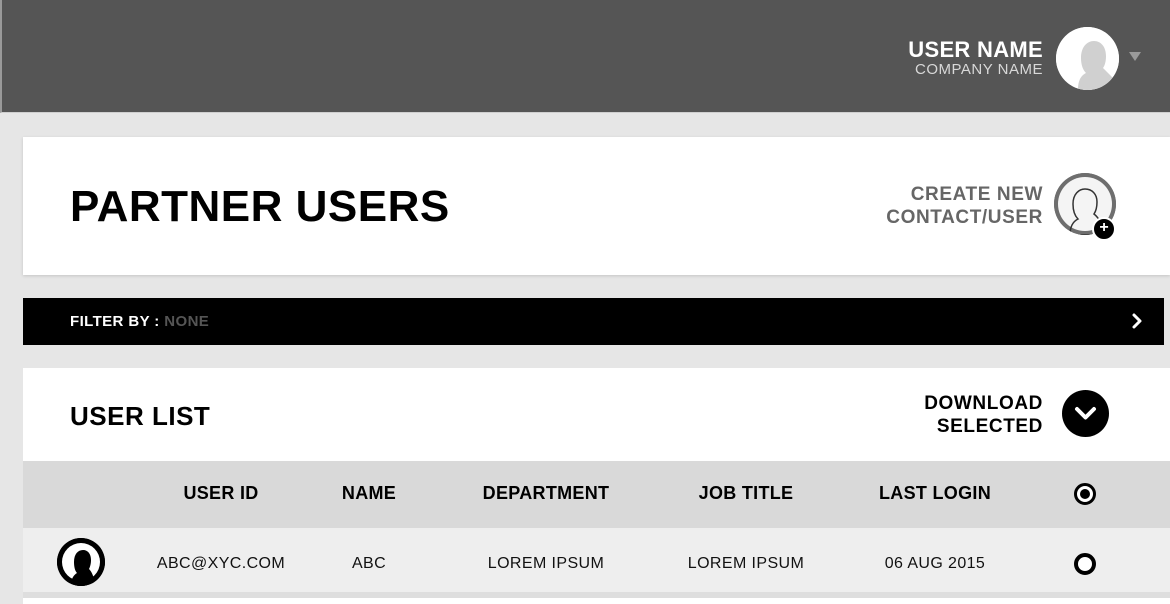  I want to click on cell-name: ABC, so click(369, 563).